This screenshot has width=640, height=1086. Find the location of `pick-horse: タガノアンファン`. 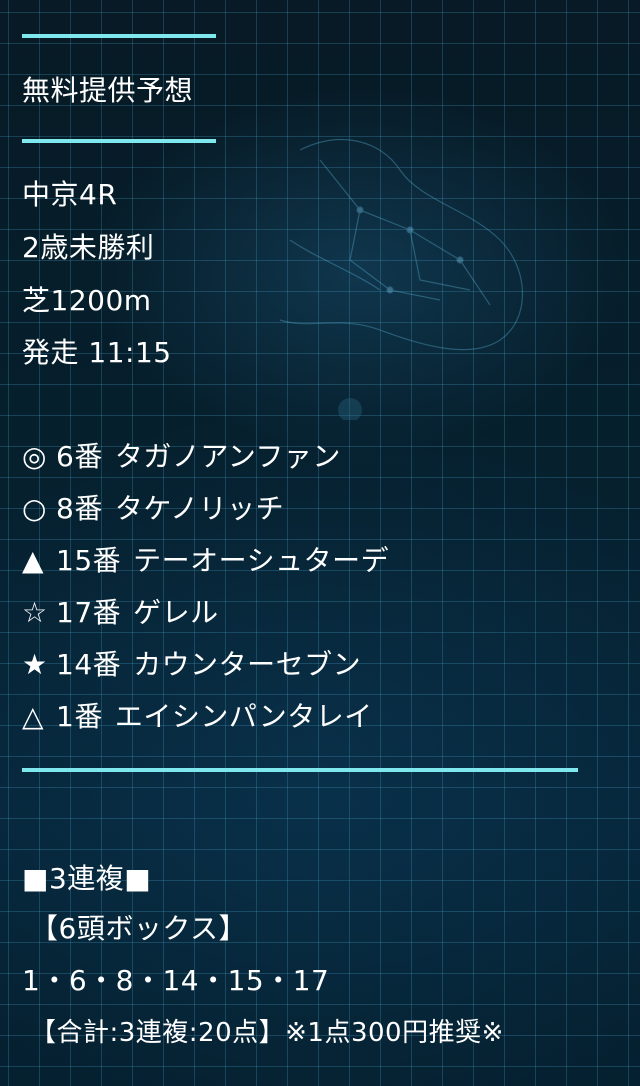

pick-horse: タガノアンファン is located at coordinates (227, 456).